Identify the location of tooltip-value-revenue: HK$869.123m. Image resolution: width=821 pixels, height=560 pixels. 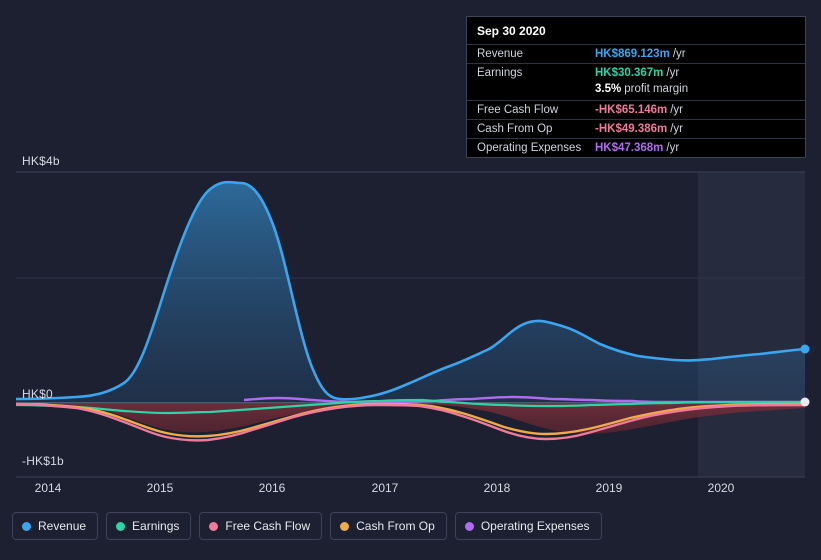
(632, 54).